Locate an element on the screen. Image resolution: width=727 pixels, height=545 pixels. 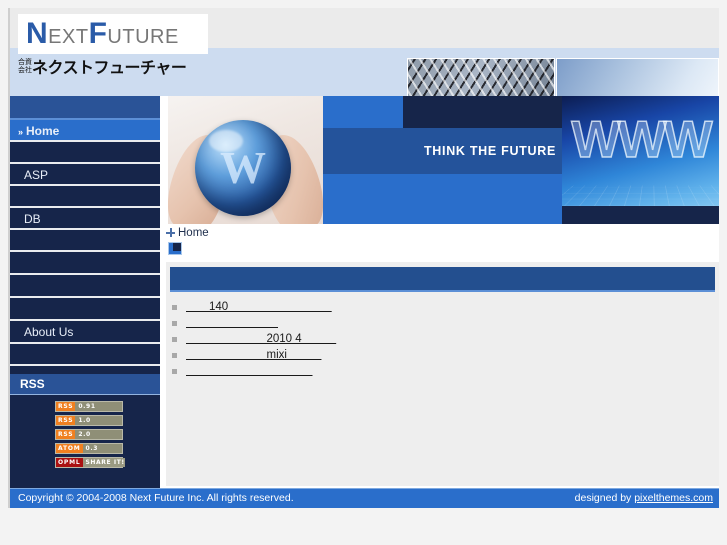
breadcrumb: Home is located at coordinates (439, 233).